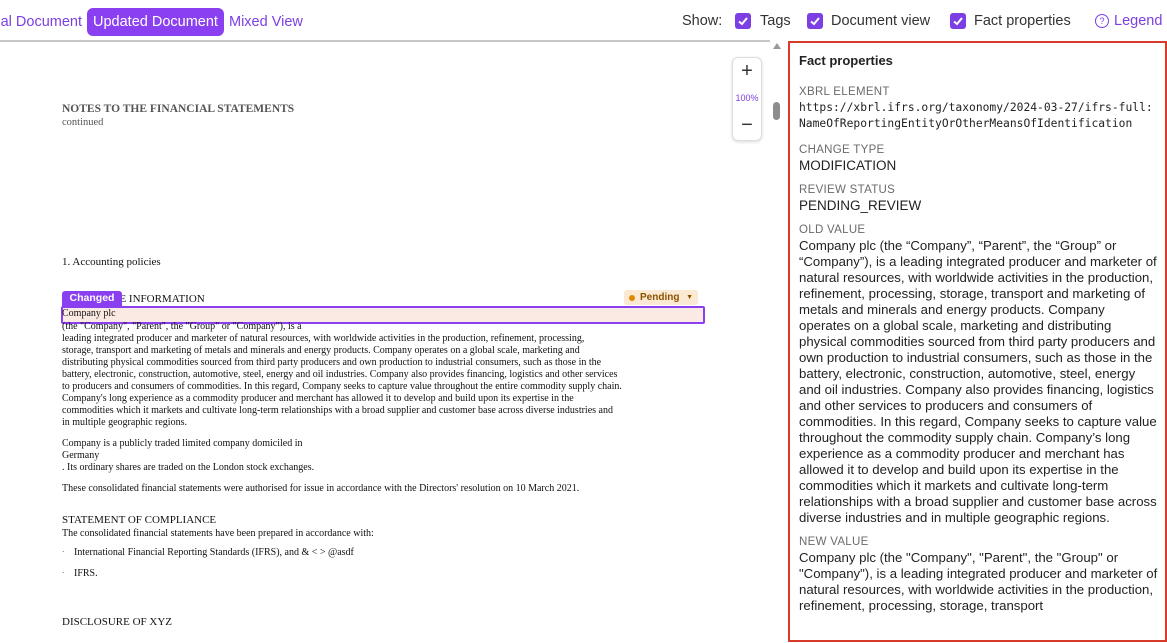  Describe the element at coordinates (92, 298) in the screenshot. I see `changed-tag: Changed` at that location.